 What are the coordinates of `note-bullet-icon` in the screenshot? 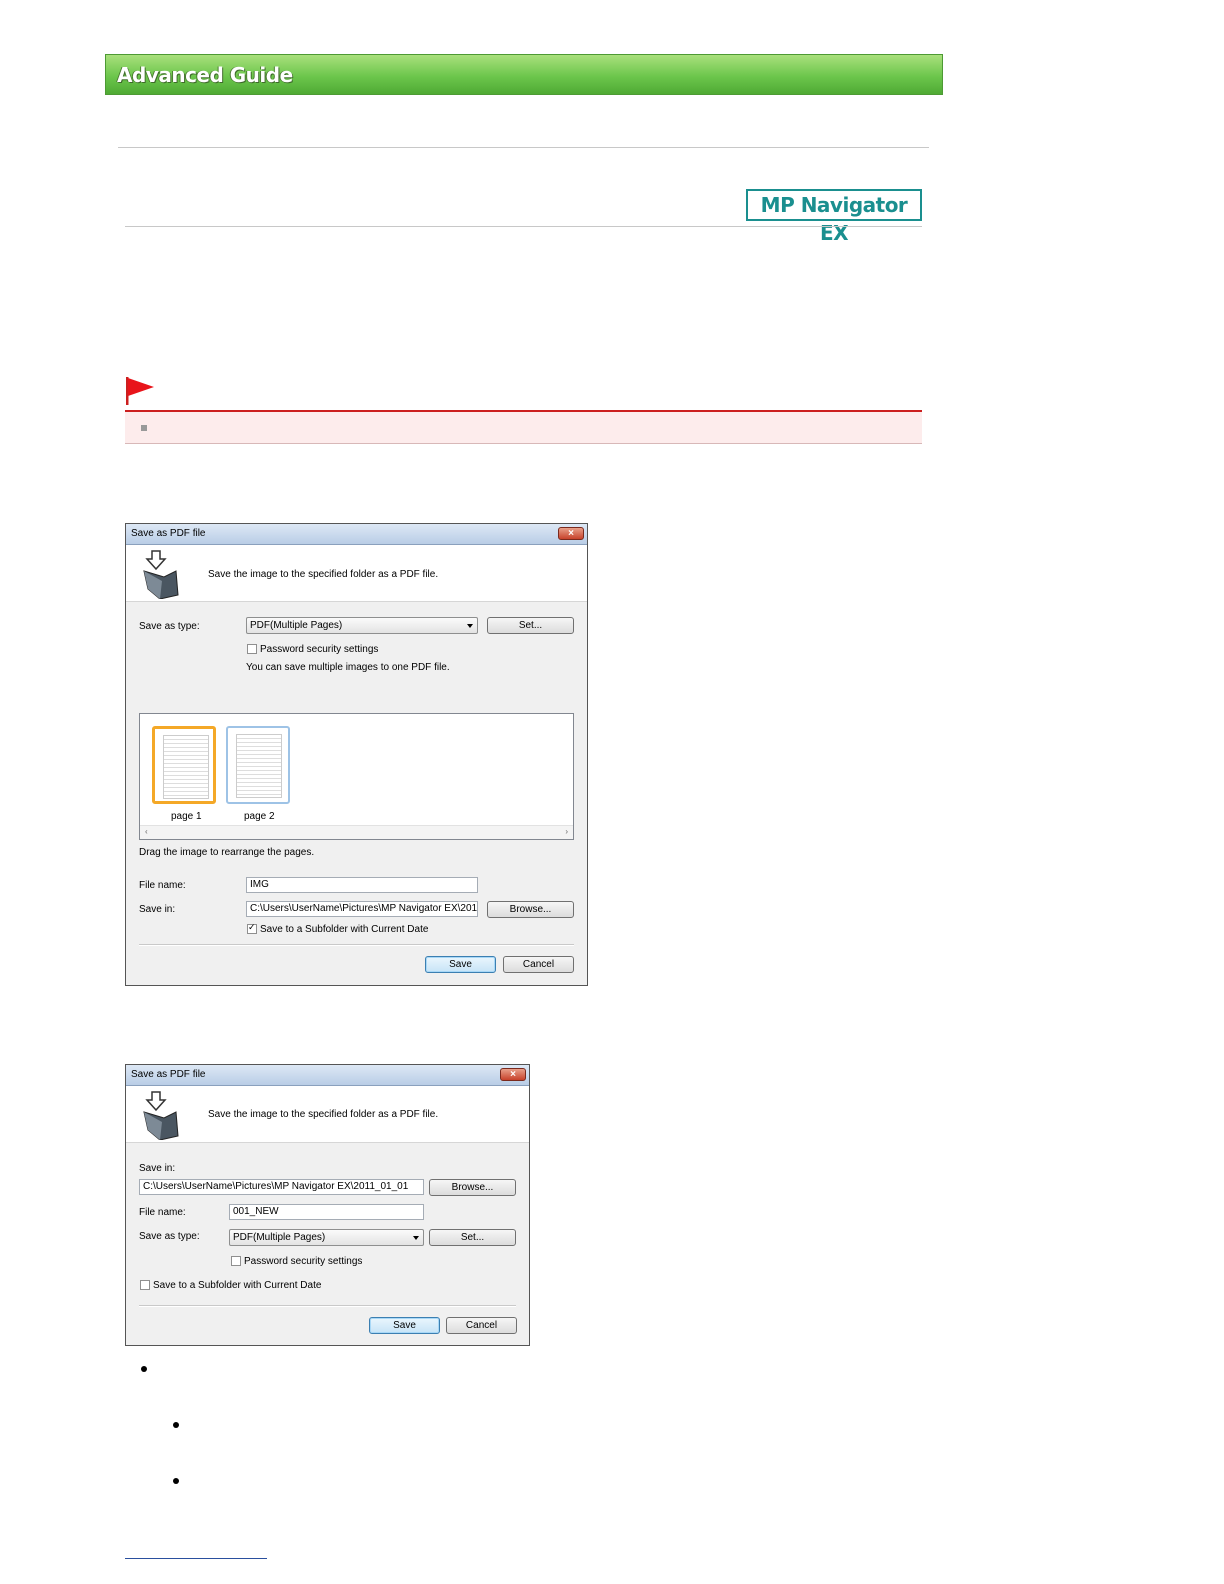 It's located at (144, 428).